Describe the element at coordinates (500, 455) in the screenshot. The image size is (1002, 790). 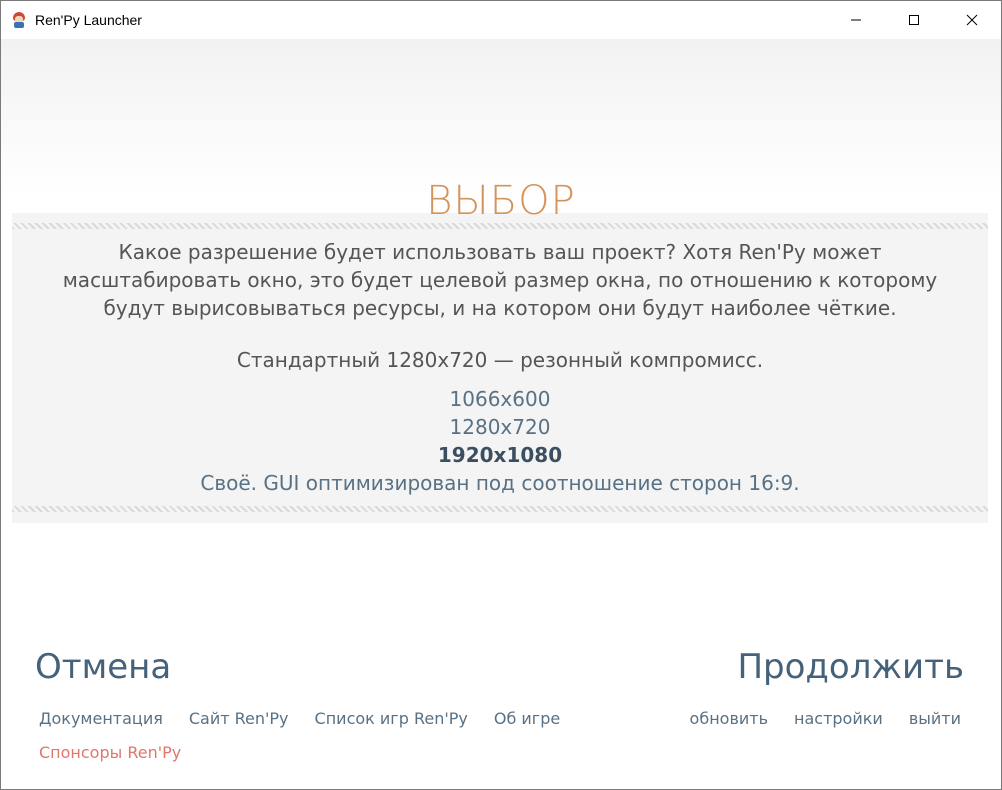
I see `choice-1920x1080: 1920x1080` at that location.